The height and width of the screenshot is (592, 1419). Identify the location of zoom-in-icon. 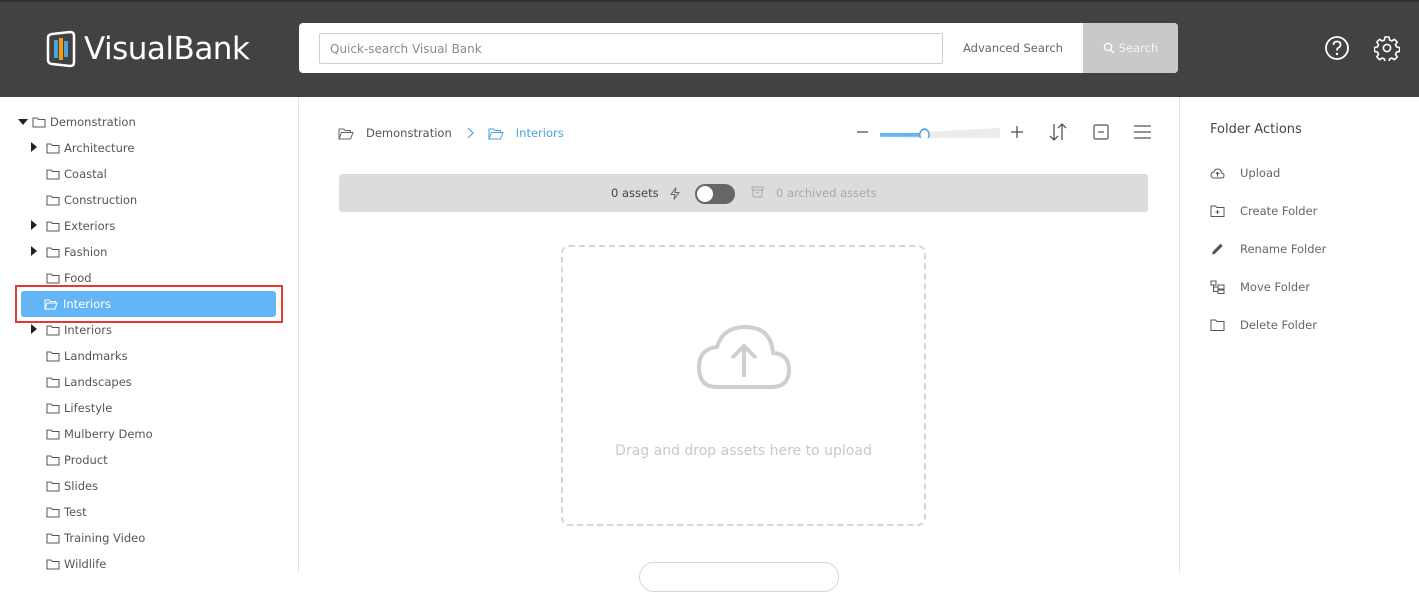
(1017, 132).